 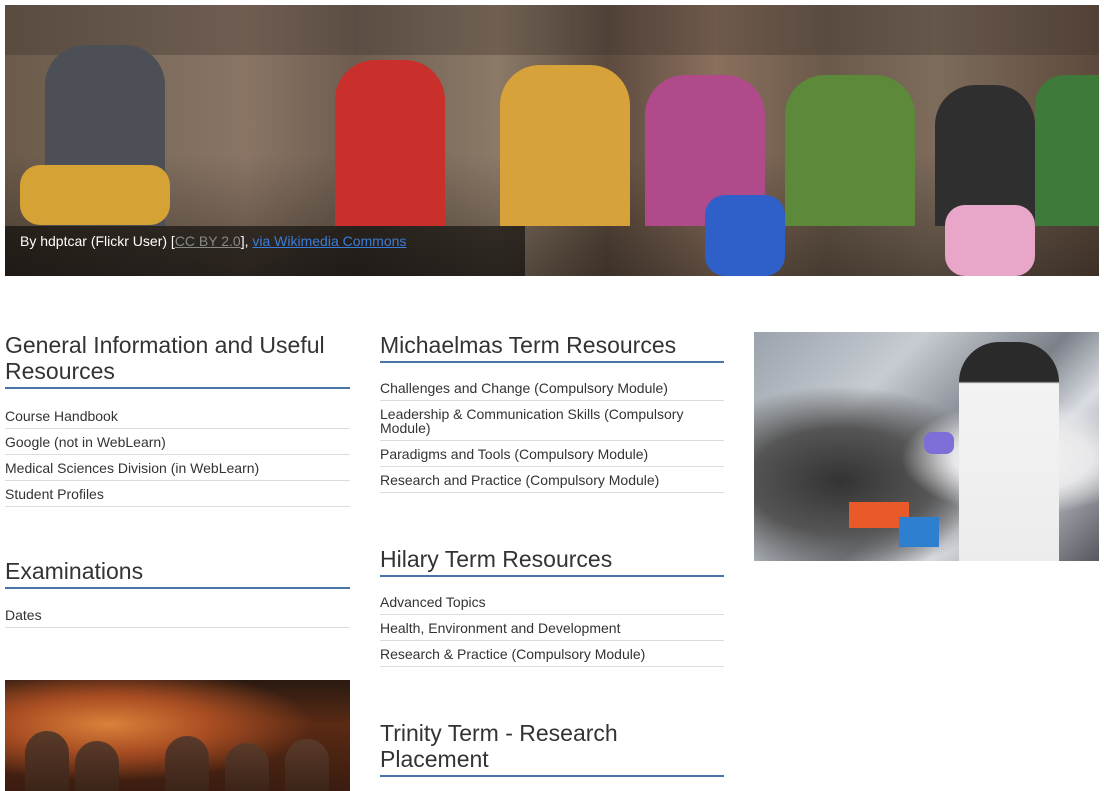 I want to click on lab-photo, so click(x=926, y=446).